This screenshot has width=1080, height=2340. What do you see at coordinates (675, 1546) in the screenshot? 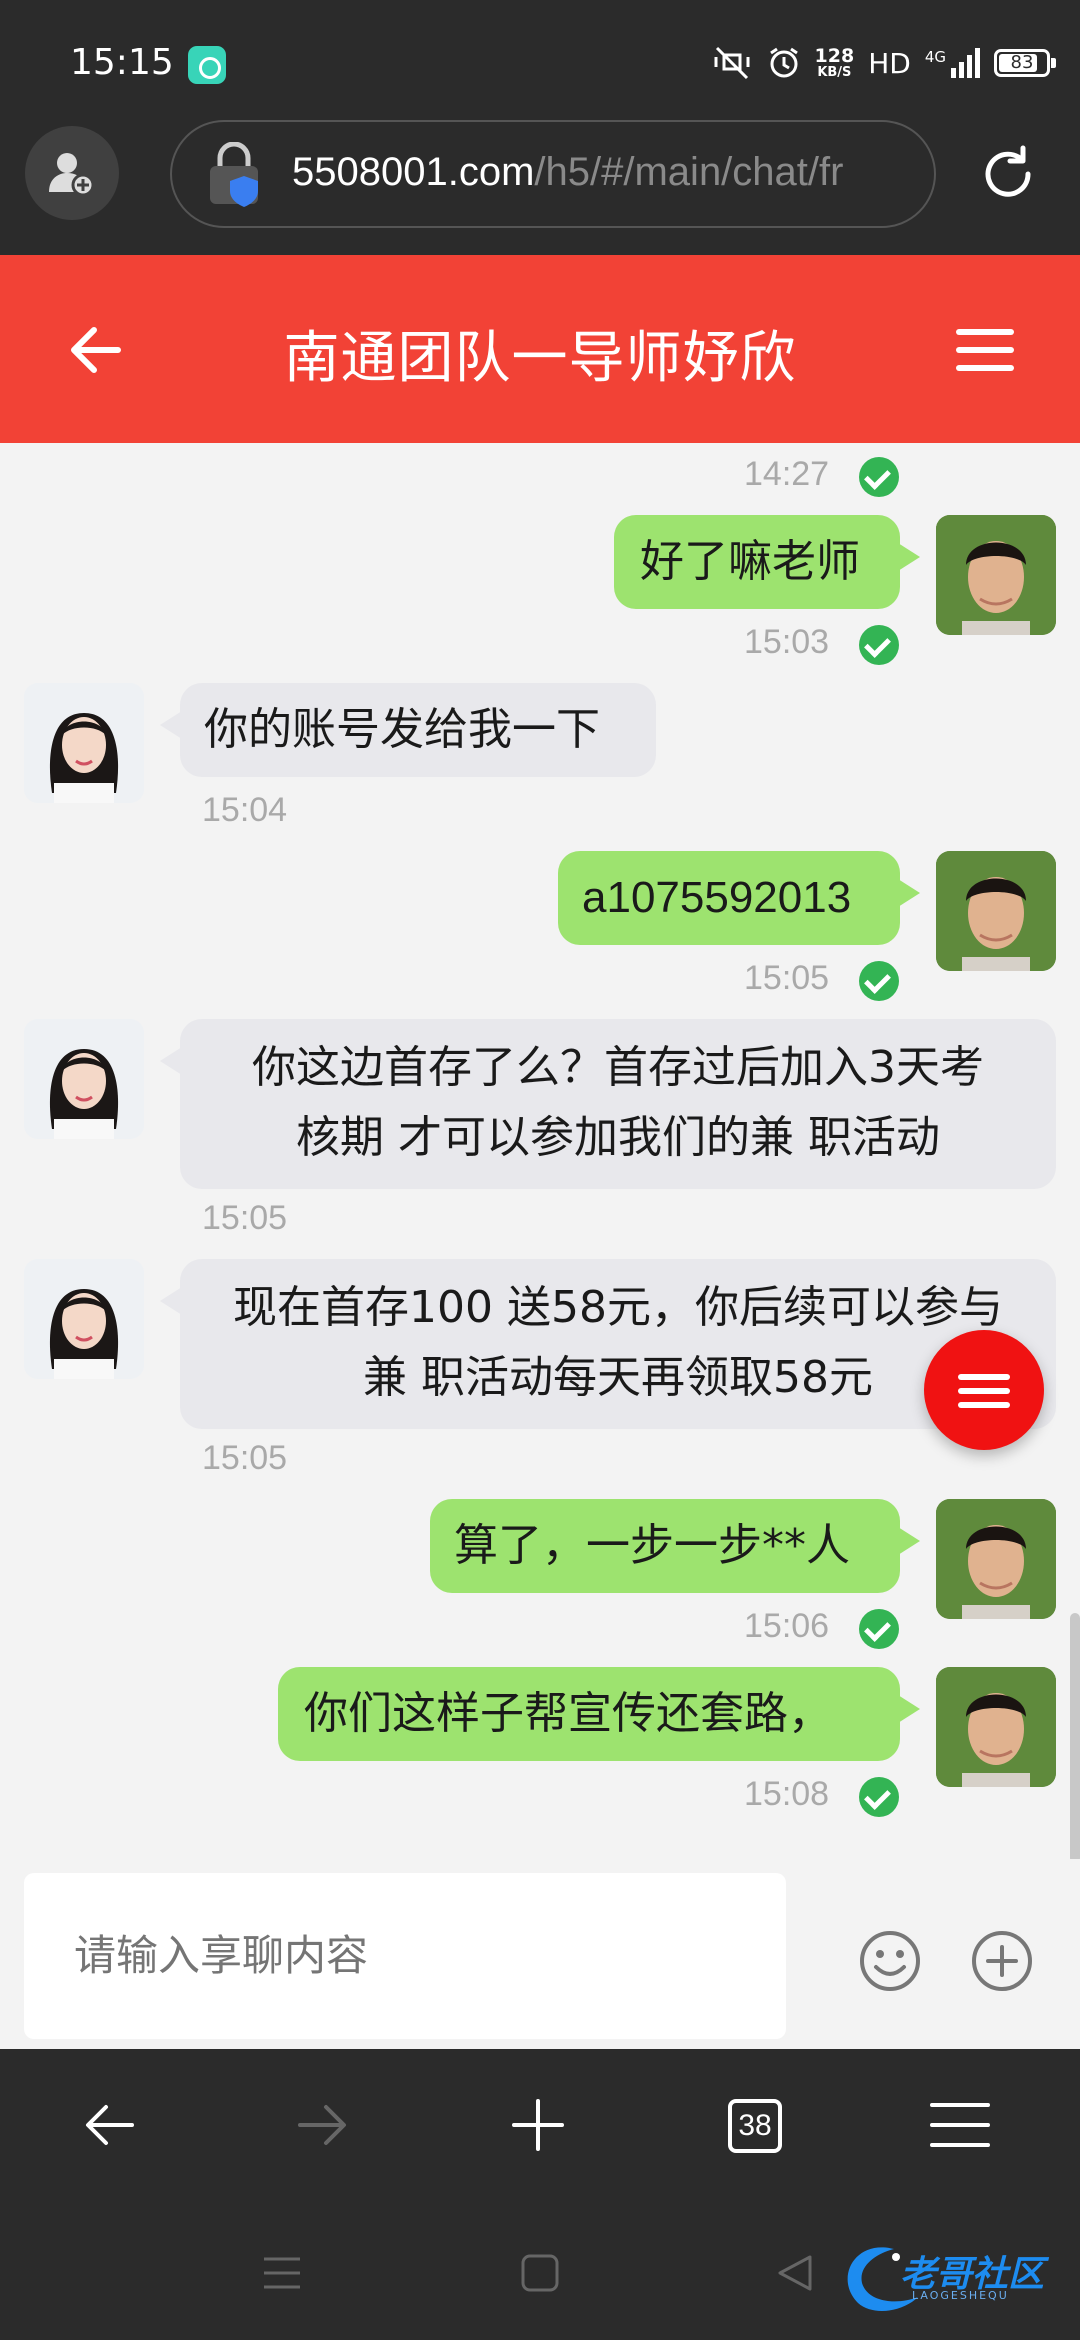
I see `message-bubble-outgoing: 算了，一步一步**人` at bounding box center [675, 1546].